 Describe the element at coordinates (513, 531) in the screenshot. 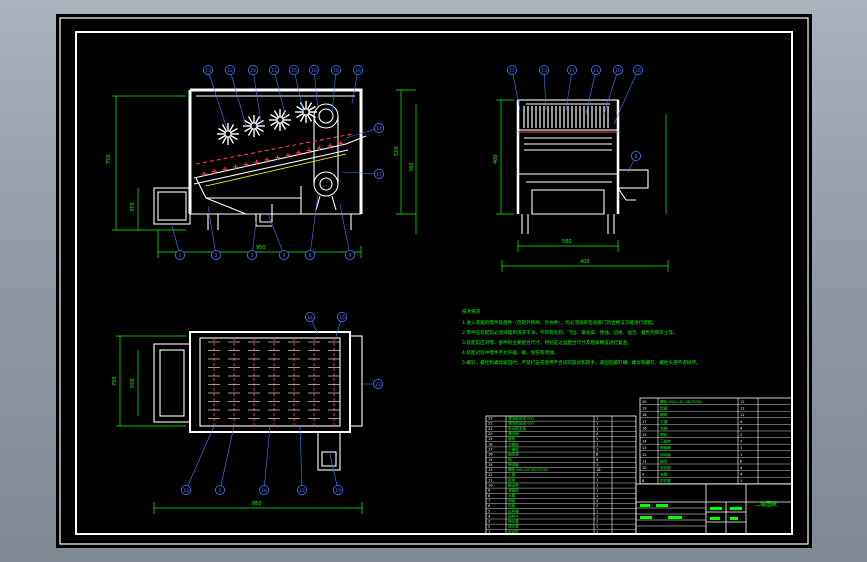

I see `bom-cell: 电动机` at that location.